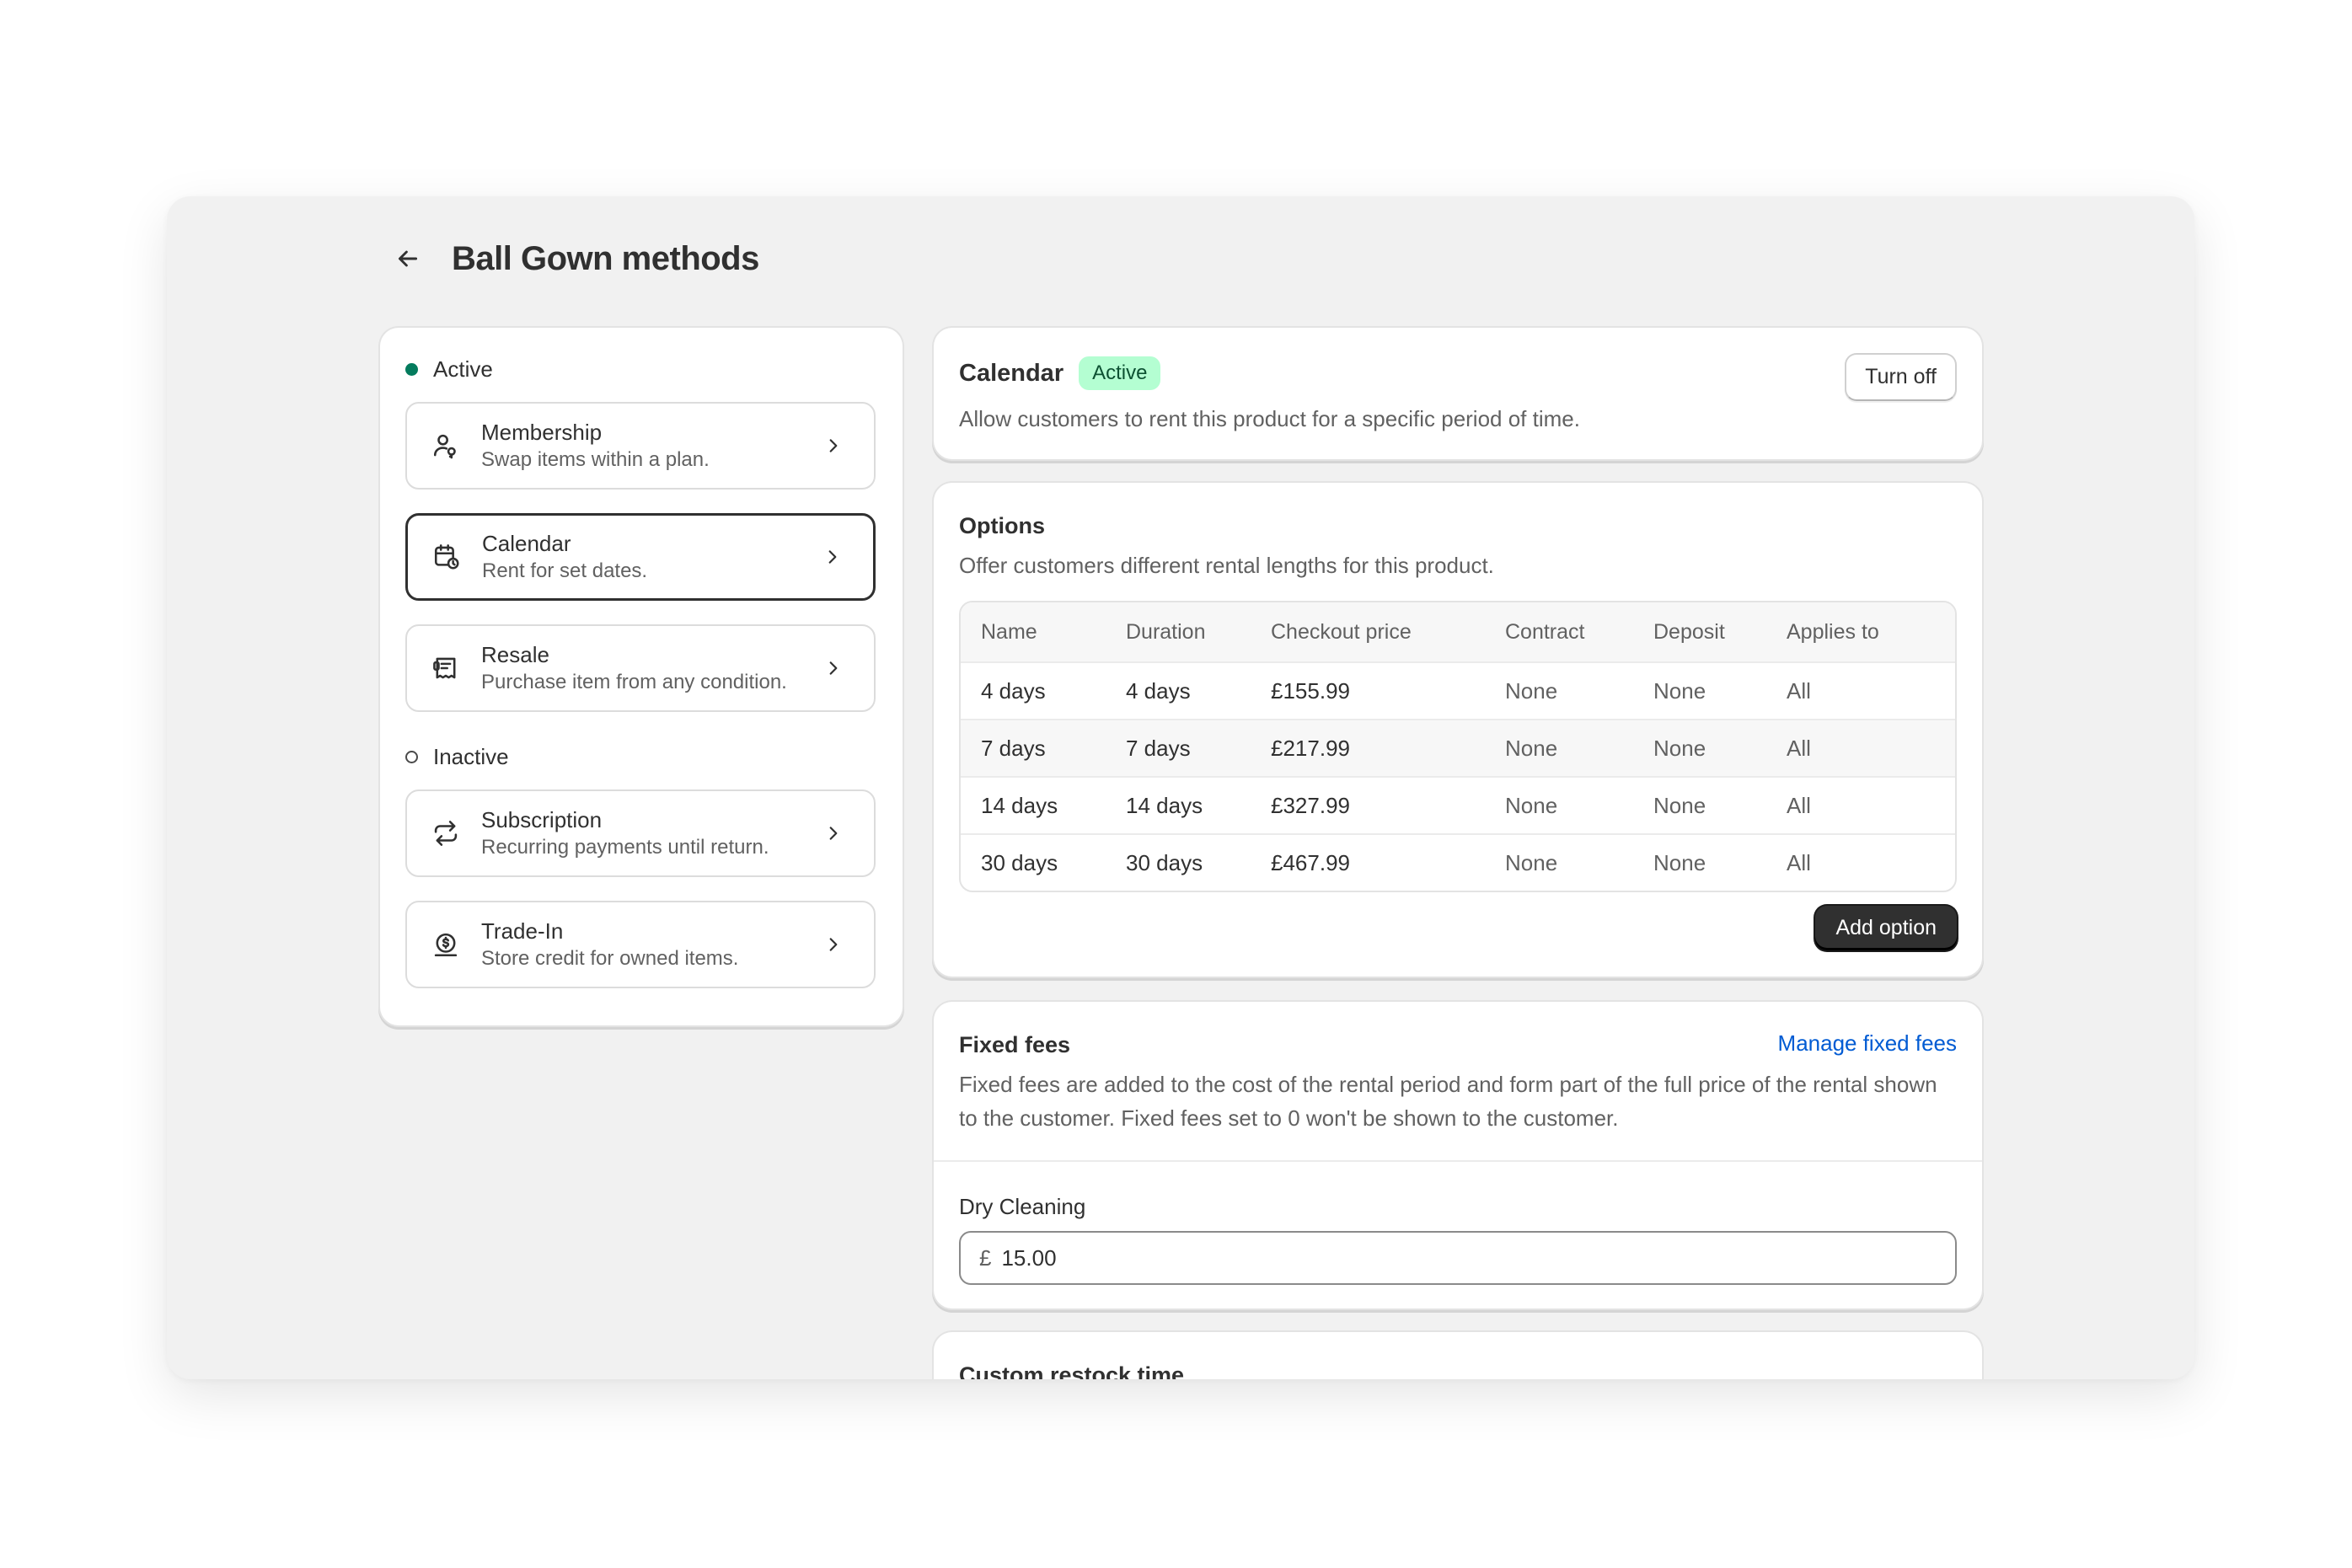 The image size is (2352, 1568). Describe the element at coordinates (1458, 1258) in the screenshot. I see `dry-cleaning-fee-input: £ 15.00` at that location.